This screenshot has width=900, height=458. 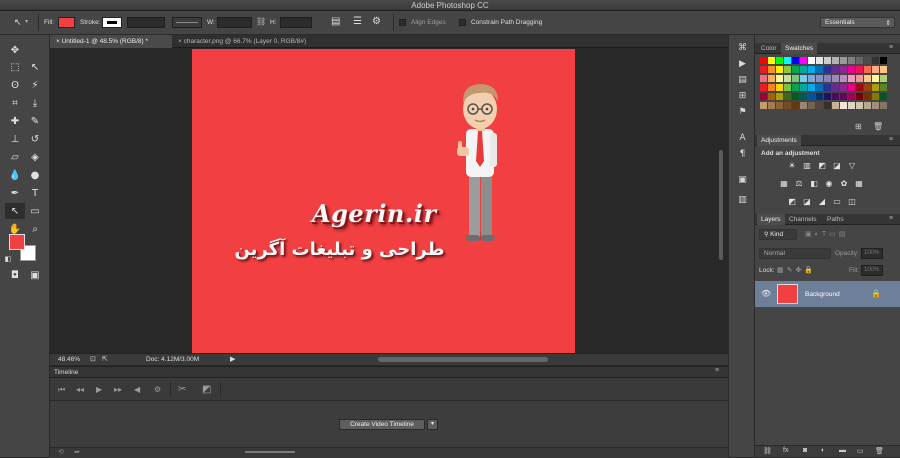 I want to click on magic-wand-icon: ⚡, so click(x=35, y=85).